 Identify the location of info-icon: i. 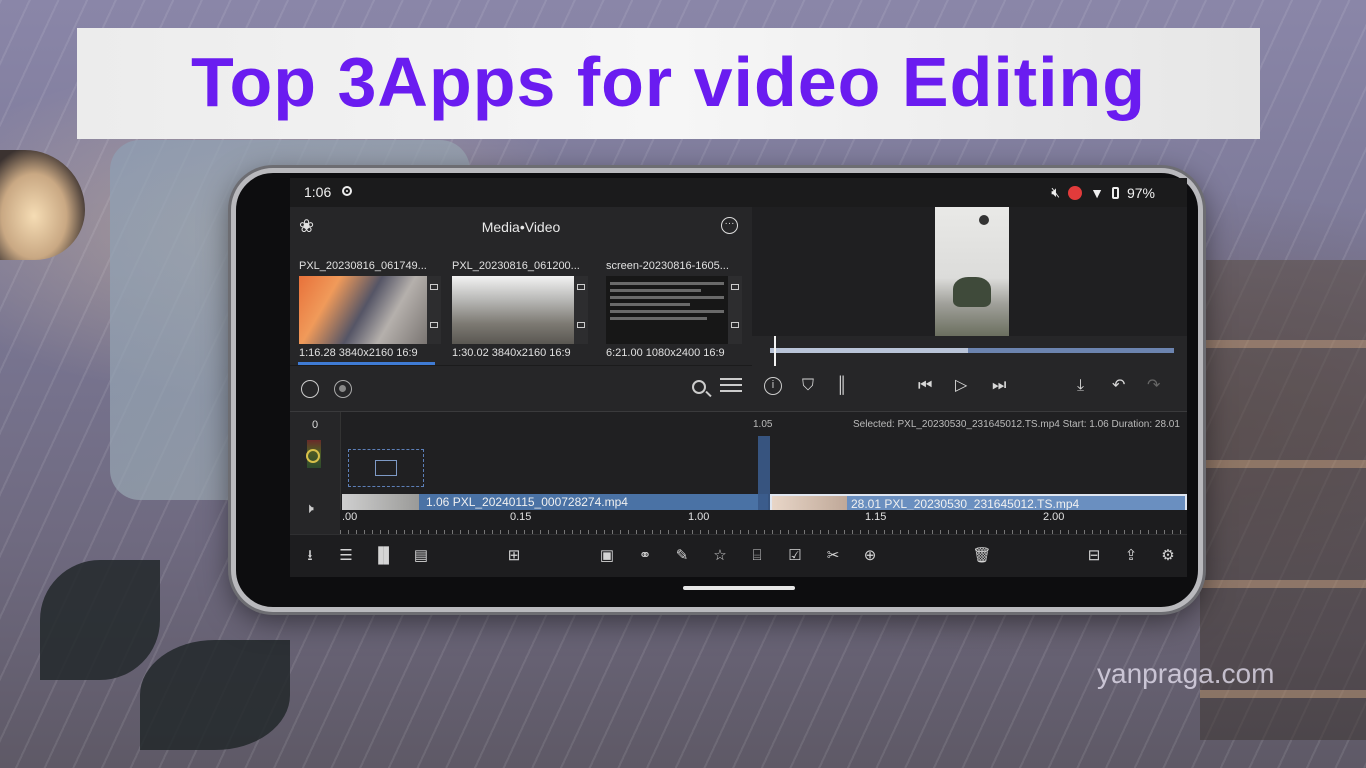
(773, 386).